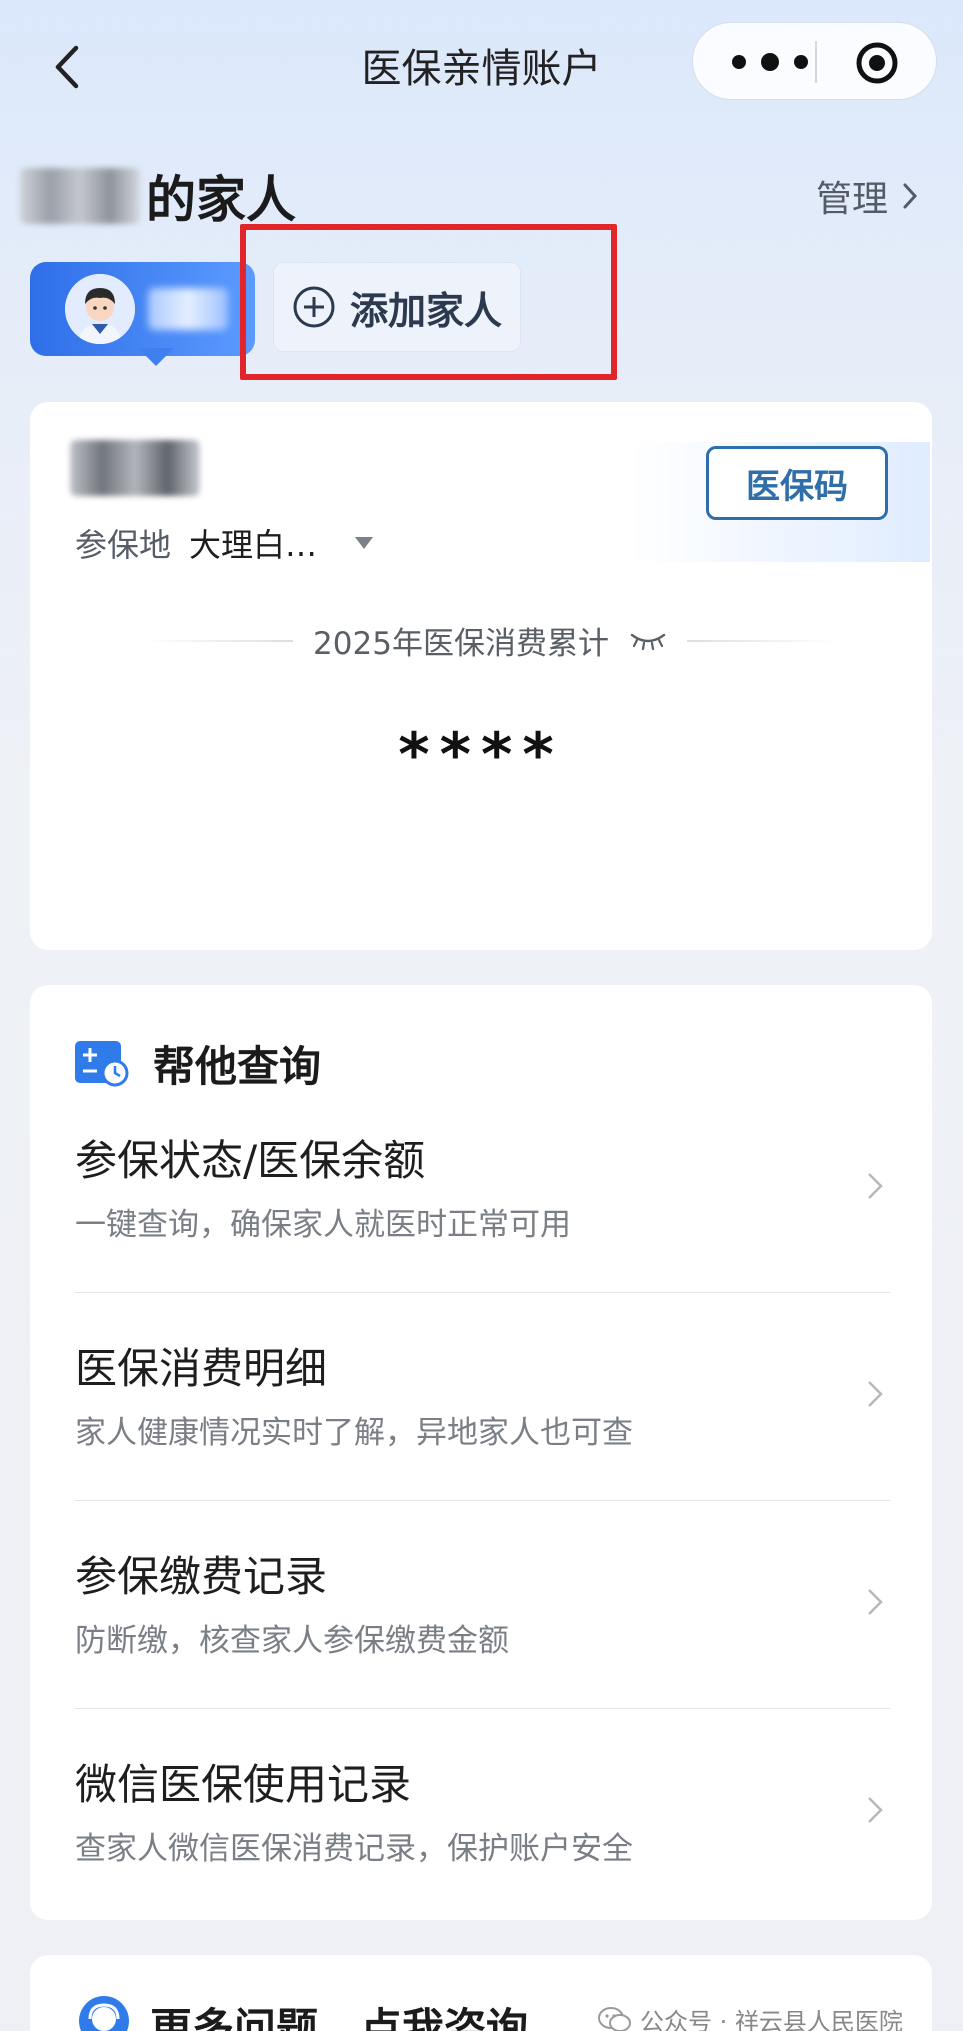  What do you see at coordinates (201, 1576) in the screenshot?
I see `query-item-title: 参保缴费记录` at bounding box center [201, 1576].